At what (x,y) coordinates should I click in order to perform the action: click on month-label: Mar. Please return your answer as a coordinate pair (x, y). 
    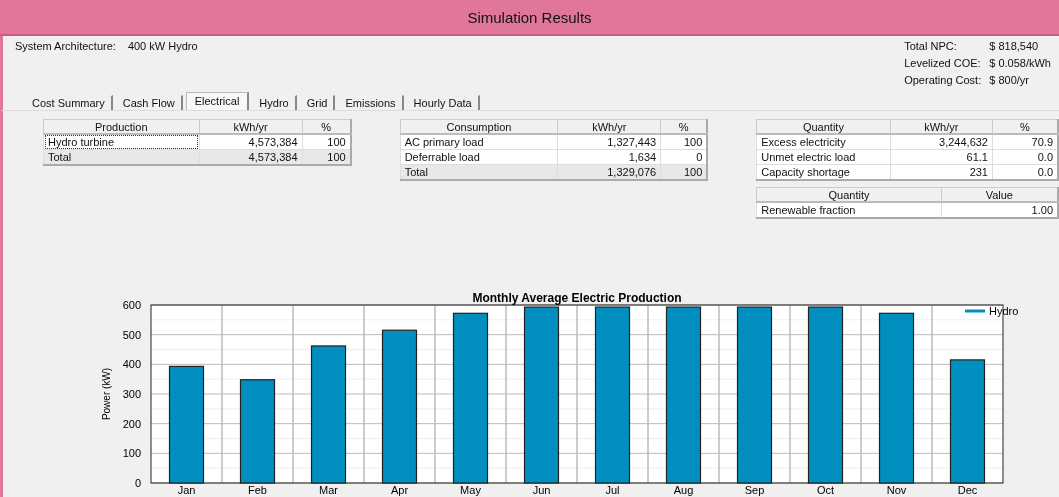
    Looking at the image, I should click on (328, 490).